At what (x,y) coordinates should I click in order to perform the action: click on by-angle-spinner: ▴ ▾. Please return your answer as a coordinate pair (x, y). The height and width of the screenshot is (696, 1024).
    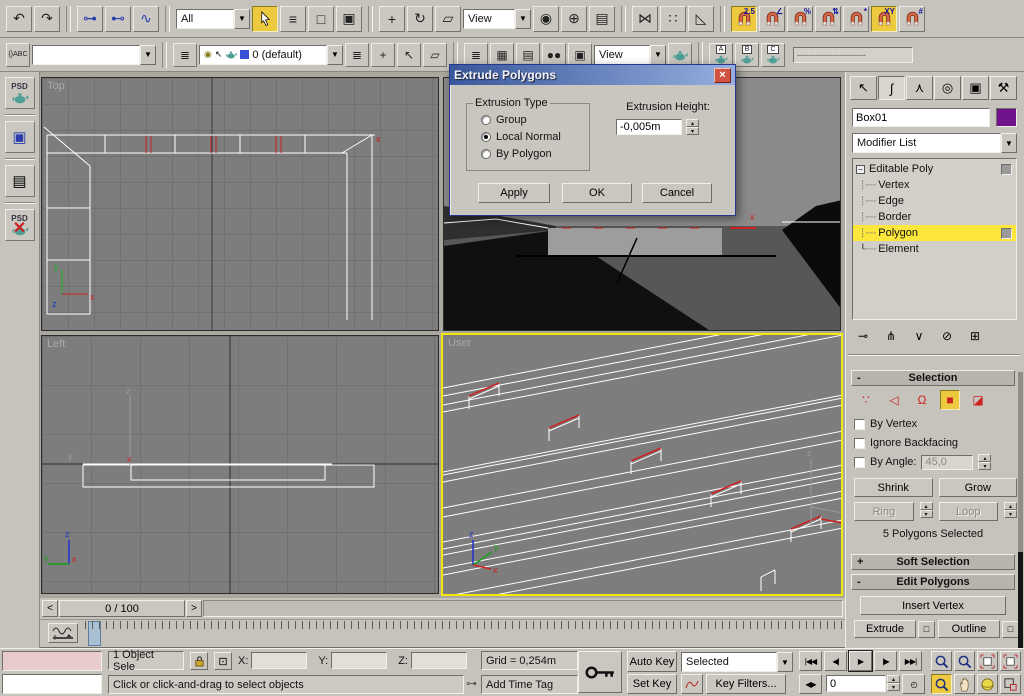
    Looking at the image, I should click on (985, 462).